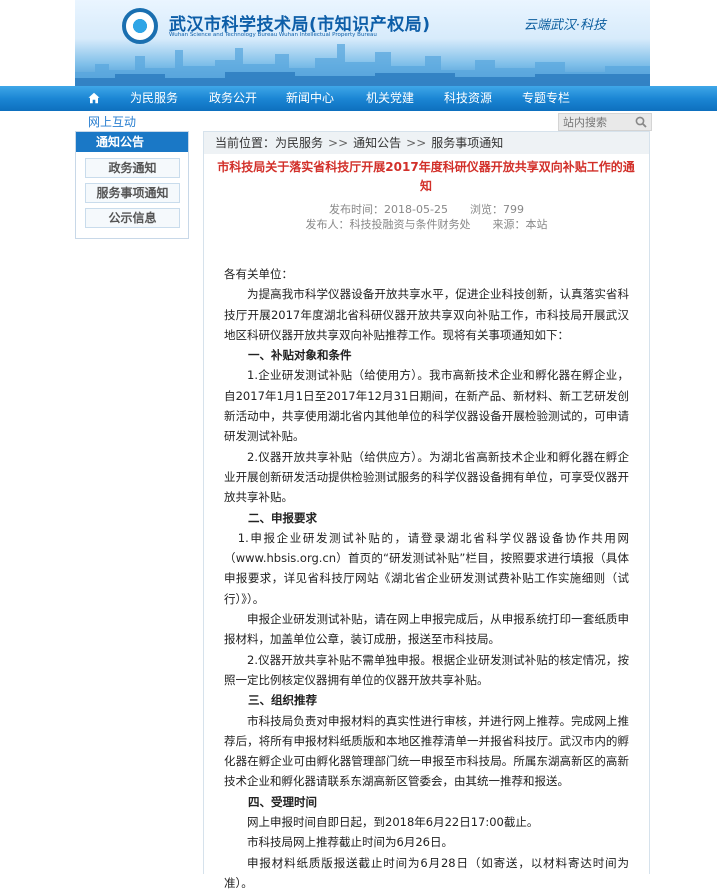  I want to click on main-nav: 为民服务 政务公开 新闻中心 机关党建 科技资源 专题专栏, so click(358, 98).